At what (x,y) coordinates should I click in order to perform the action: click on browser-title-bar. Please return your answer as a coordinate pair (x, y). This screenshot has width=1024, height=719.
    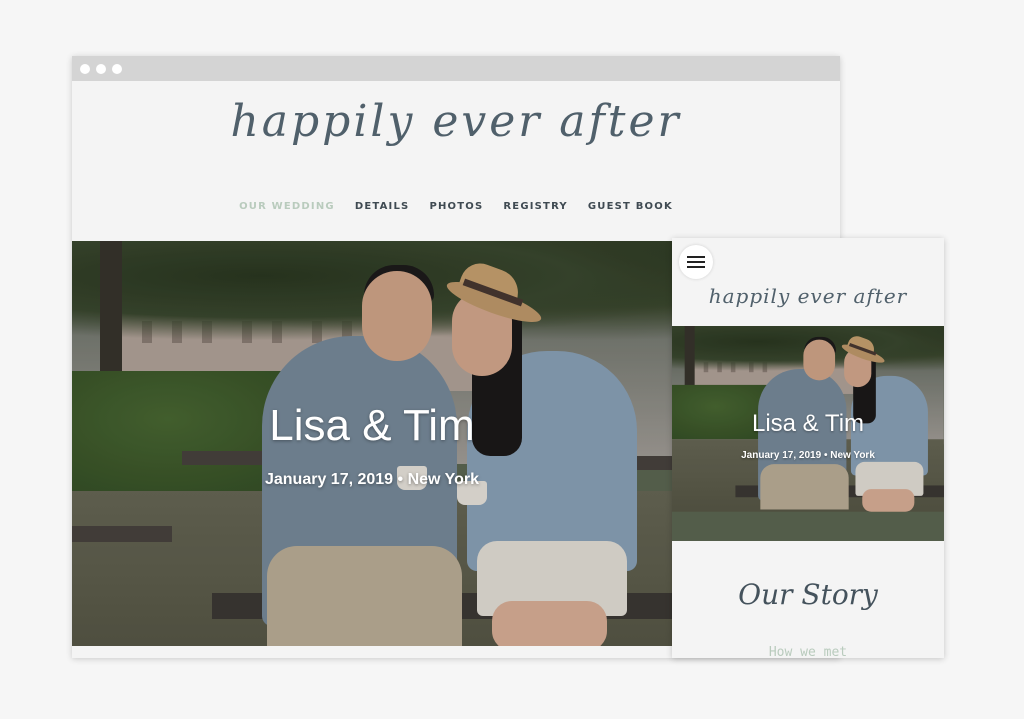
    Looking at the image, I should click on (456, 68).